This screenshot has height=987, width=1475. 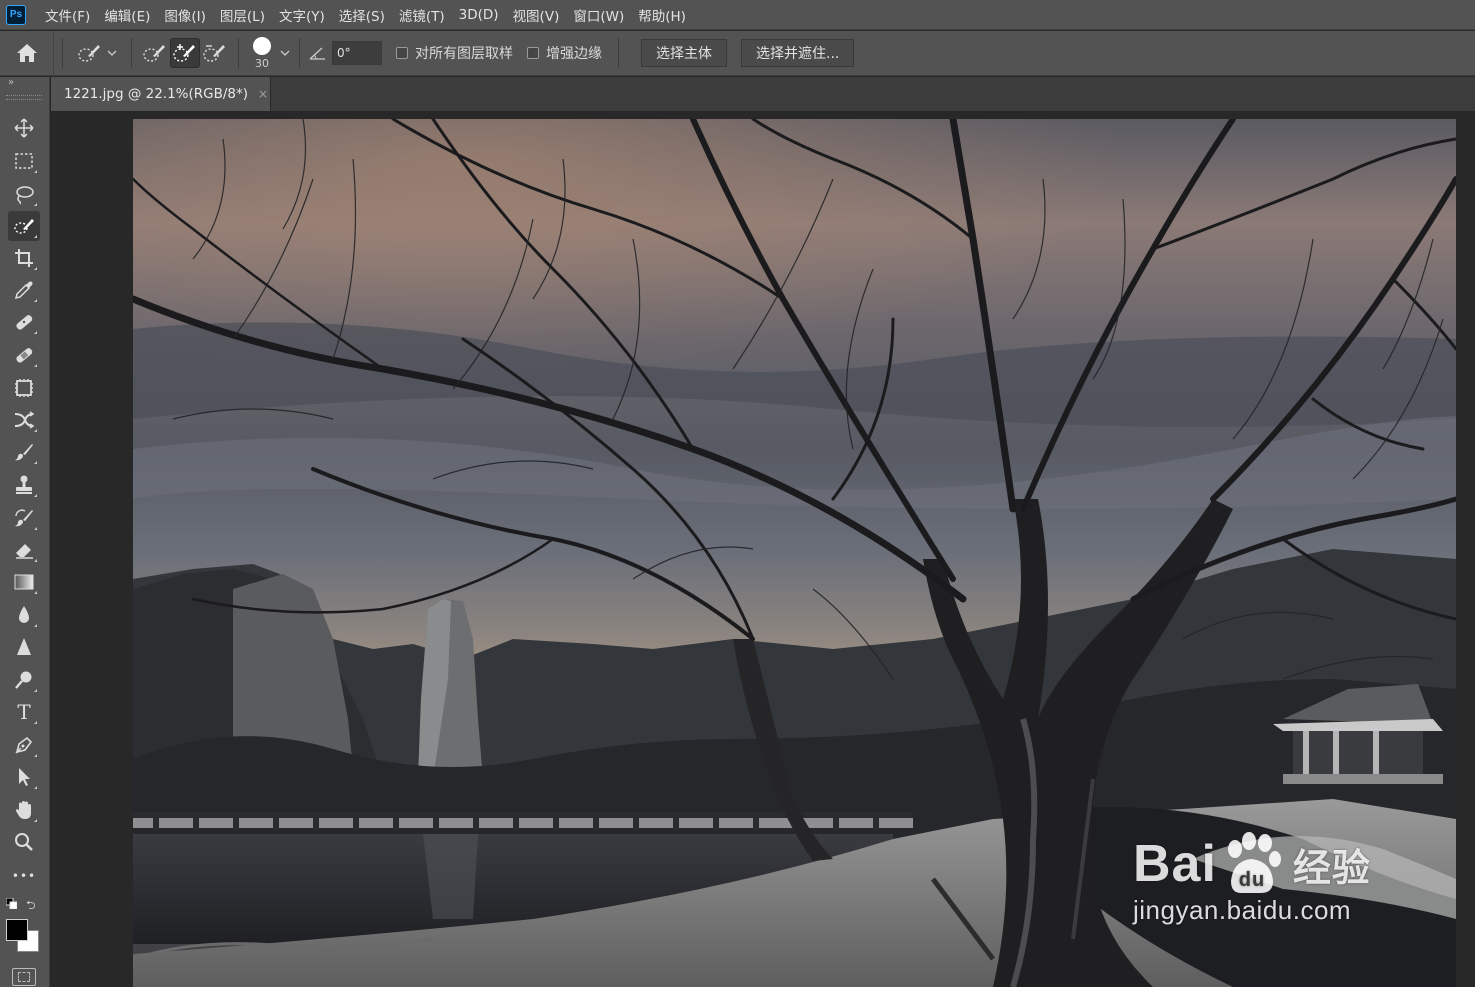 I want to click on move-tool, so click(x=24, y=128).